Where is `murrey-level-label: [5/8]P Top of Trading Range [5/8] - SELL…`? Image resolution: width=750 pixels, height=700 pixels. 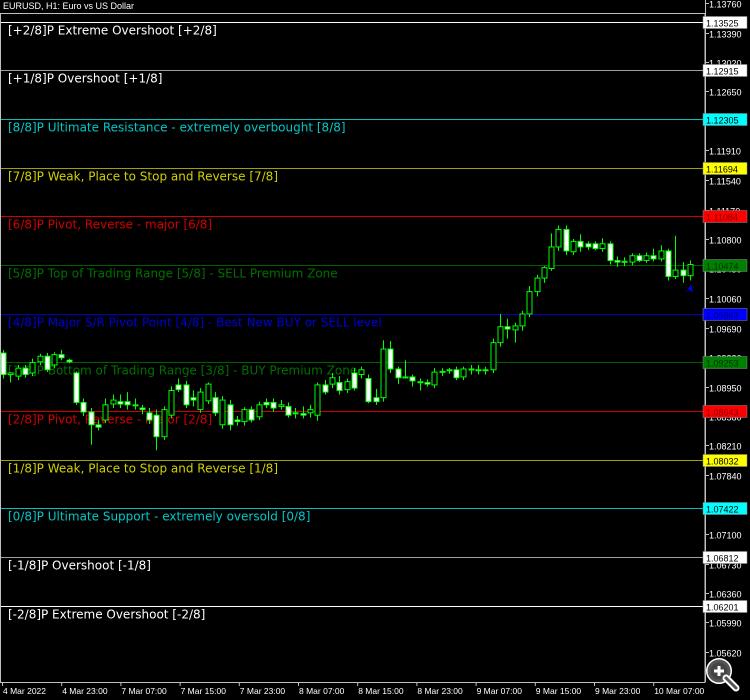 murrey-level-label: [5/8]P Top of Trading Range [5/8] - SELL… is located at coordinates (173, 274).